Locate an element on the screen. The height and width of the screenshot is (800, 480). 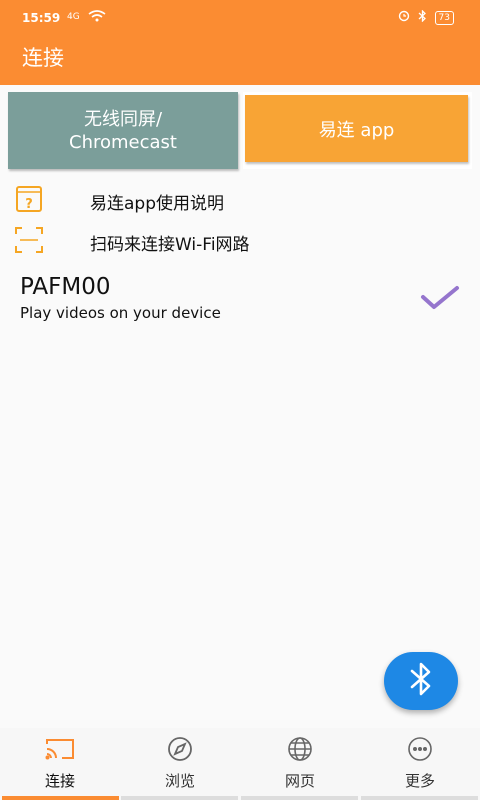
bluetooth-icon is located at coordinates (421, 681).